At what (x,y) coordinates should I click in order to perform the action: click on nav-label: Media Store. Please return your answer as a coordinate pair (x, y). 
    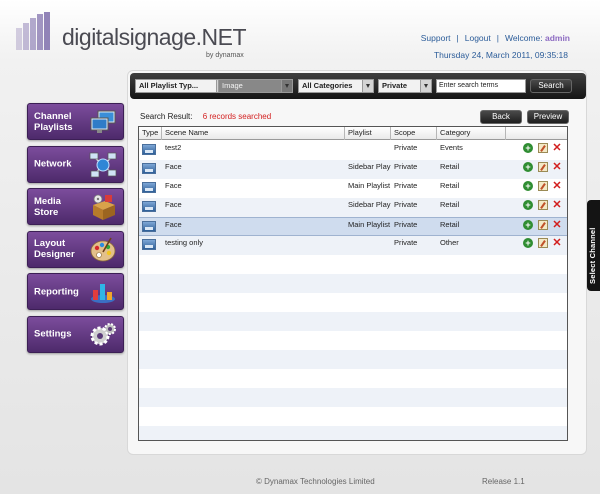
    Looking at the image, I should click on (47, 206).